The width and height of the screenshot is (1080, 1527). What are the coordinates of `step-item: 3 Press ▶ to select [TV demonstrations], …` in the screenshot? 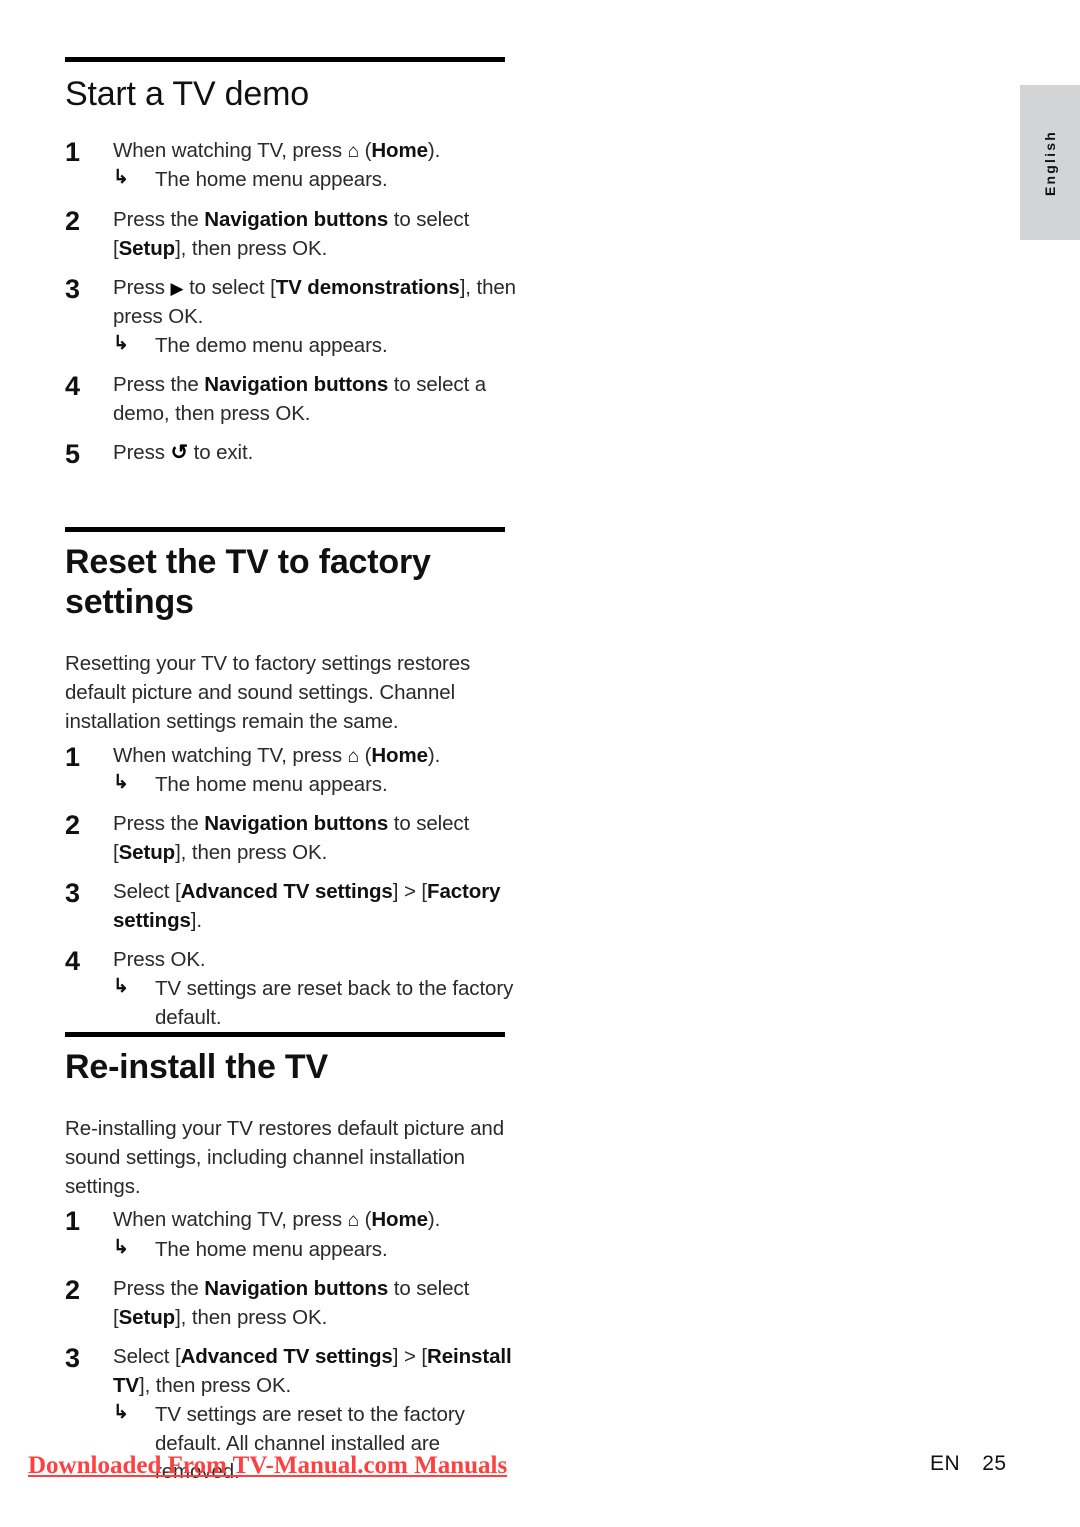 It's located at (295, 317).